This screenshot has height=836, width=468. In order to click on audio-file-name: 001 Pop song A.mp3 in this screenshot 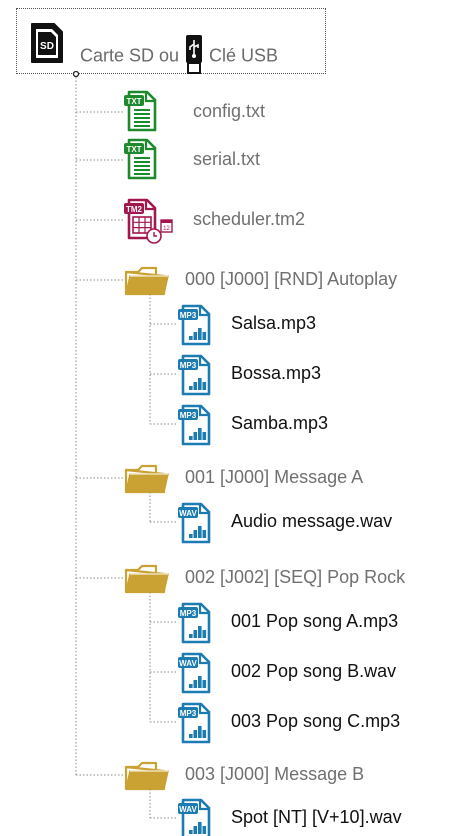, I will do `click(315, 621)`.